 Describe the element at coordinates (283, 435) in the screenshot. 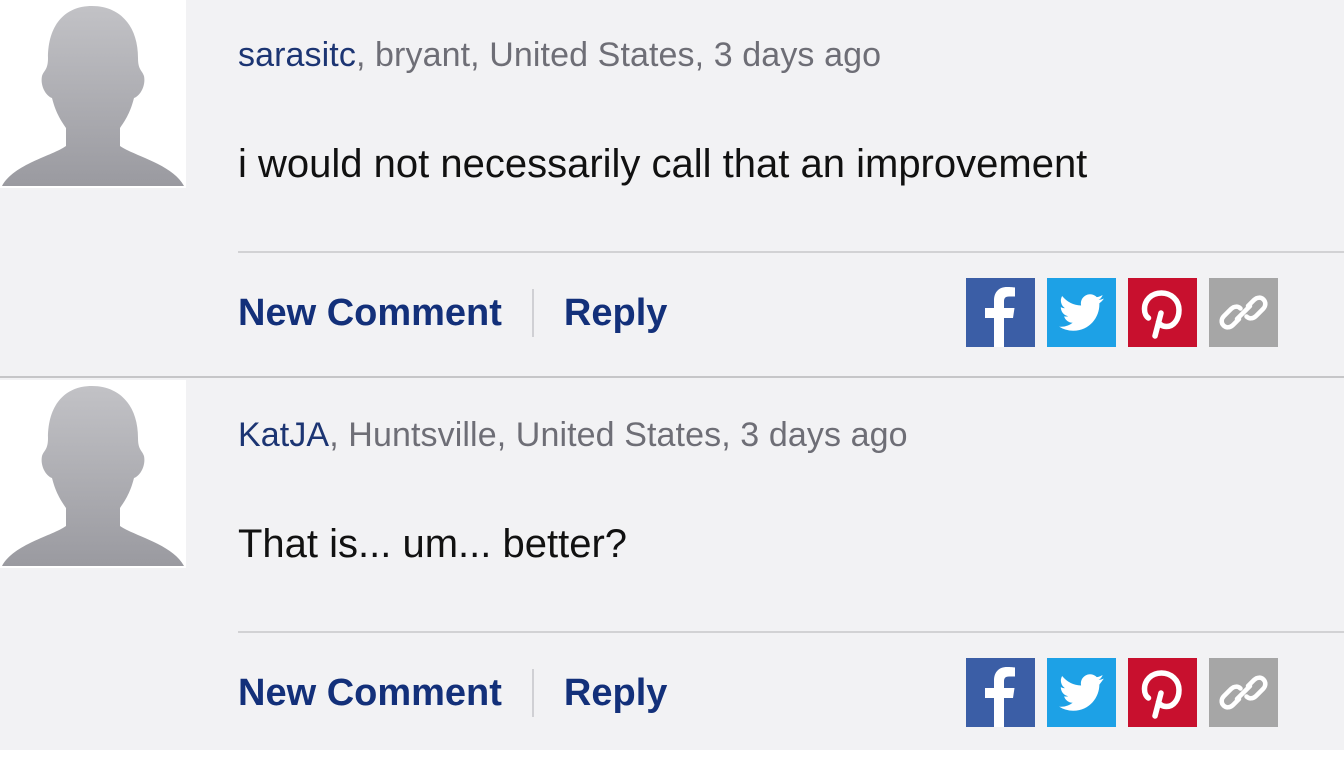

I see `username-link: KatJA` at that location.